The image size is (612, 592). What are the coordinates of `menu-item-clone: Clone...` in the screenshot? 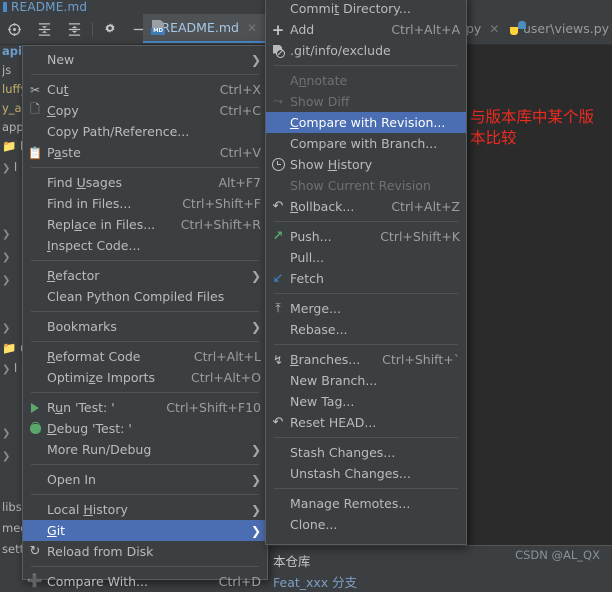 It's located at (366, 524).